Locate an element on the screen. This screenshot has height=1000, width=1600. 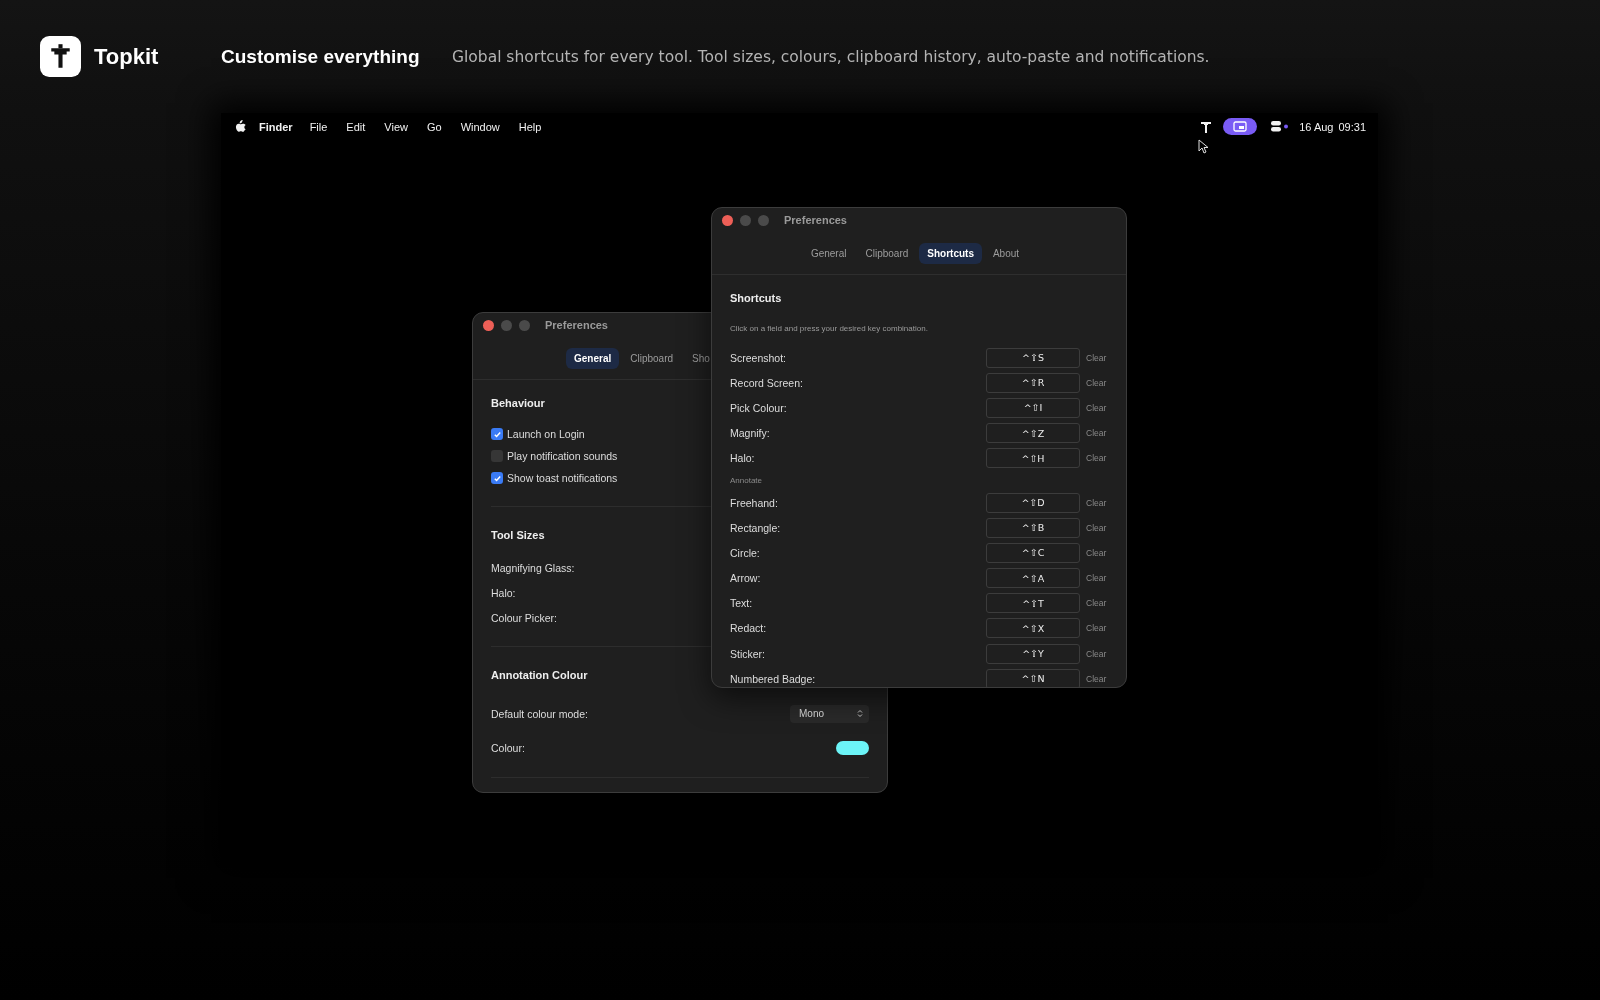
setting-label: Magnifying Glass: is located at coordinates (533, 567).